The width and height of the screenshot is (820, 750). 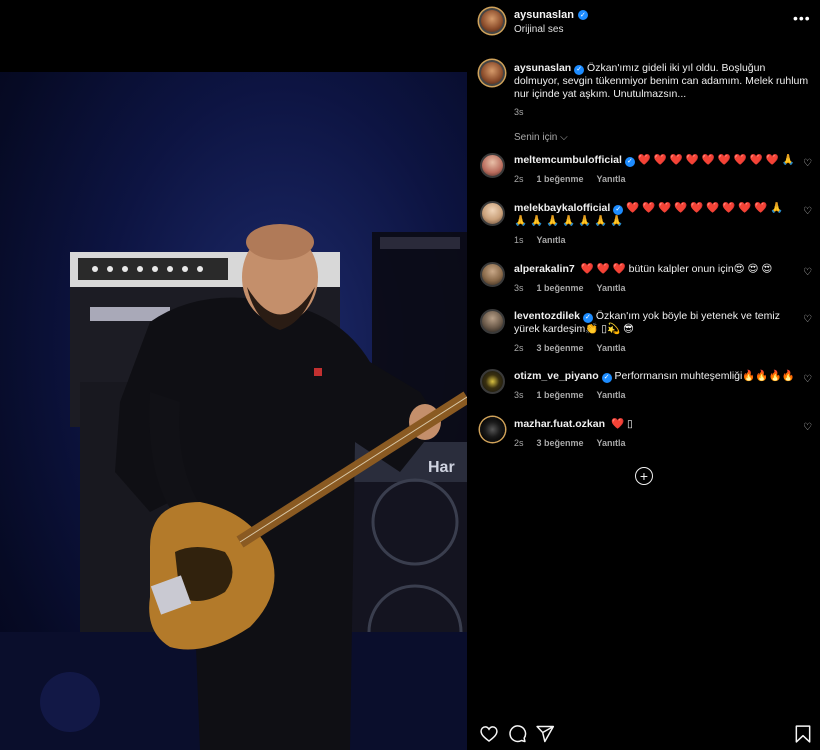 I want to click on commenter-username: leventozdilek, so click(x=547, y=316).